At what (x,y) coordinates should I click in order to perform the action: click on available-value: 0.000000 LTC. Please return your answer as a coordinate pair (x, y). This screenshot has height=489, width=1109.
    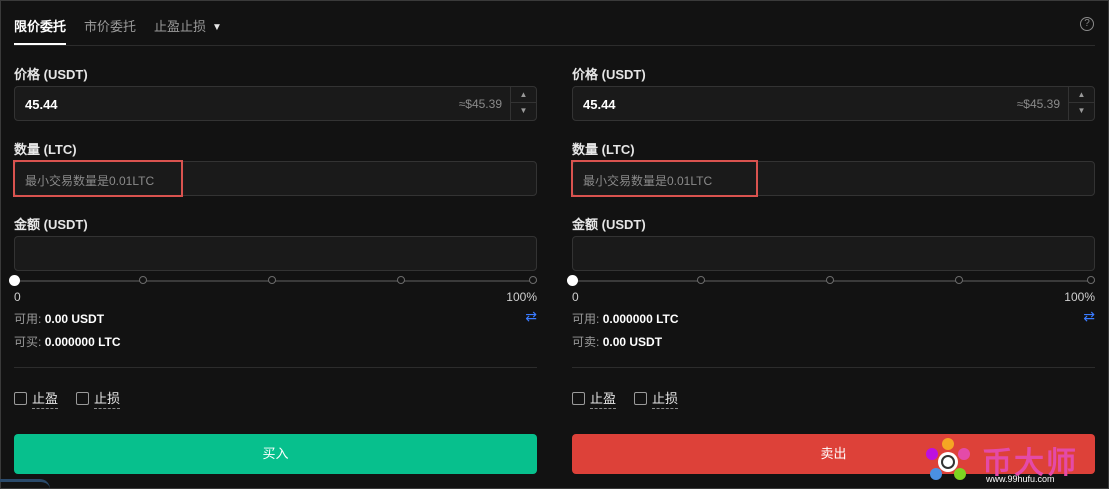
    Looking at the image, I should click on (640, 319).